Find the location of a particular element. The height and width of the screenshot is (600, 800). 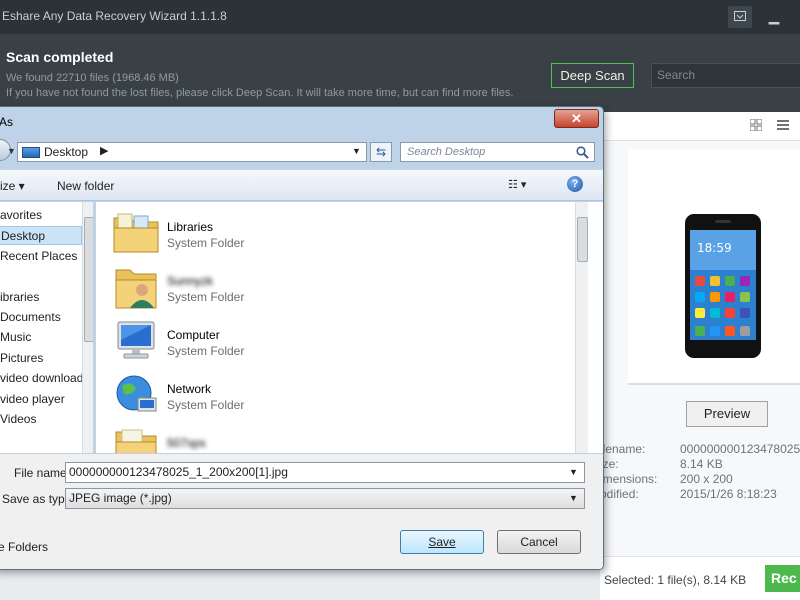

info-row-filename: ilename: 000000000123478025 is located at coordinates (700, 449).